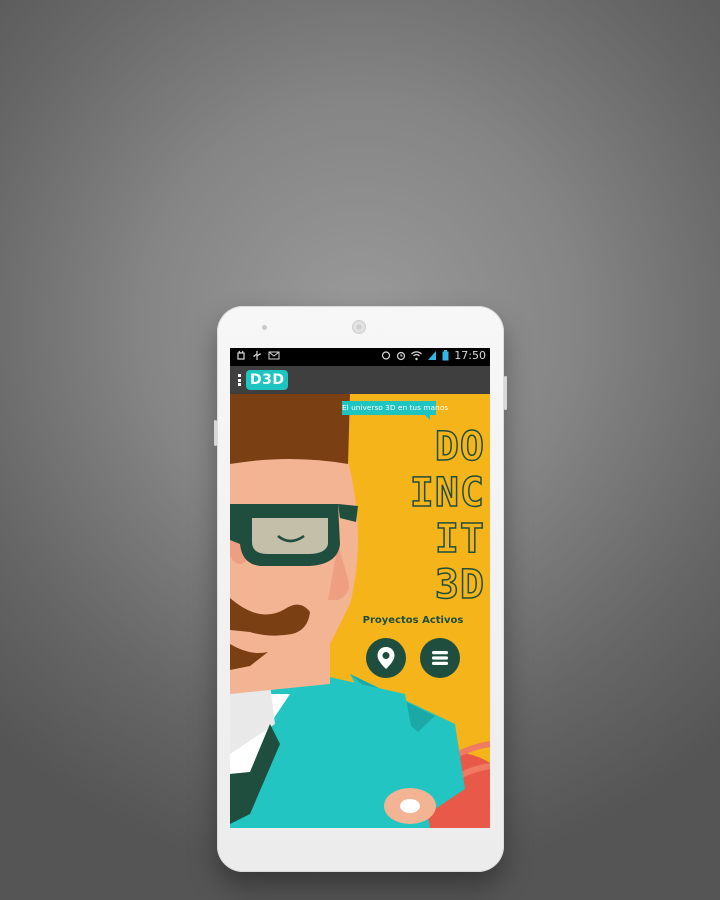 This screenshot has width=720, height=900. I want to click on phone-power-button, so click(505, 393).